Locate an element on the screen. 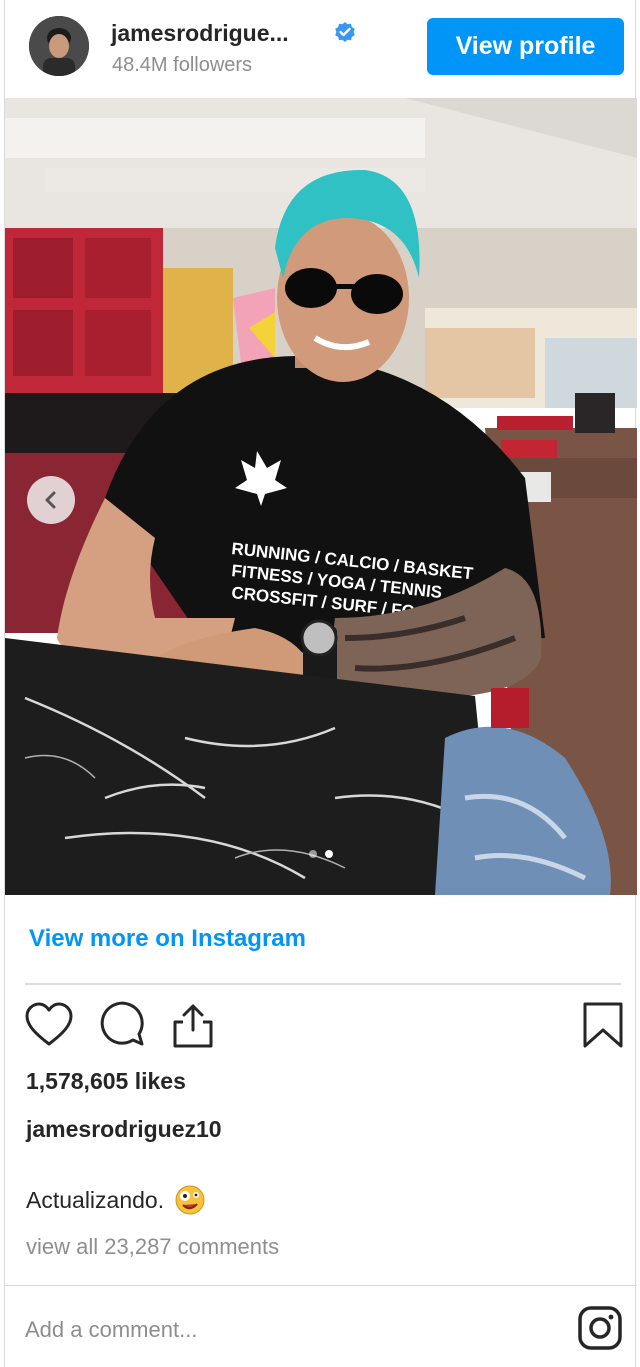 The image size is (640, 1367). caption: Actualizando. is located at coordinates (116, 1200).